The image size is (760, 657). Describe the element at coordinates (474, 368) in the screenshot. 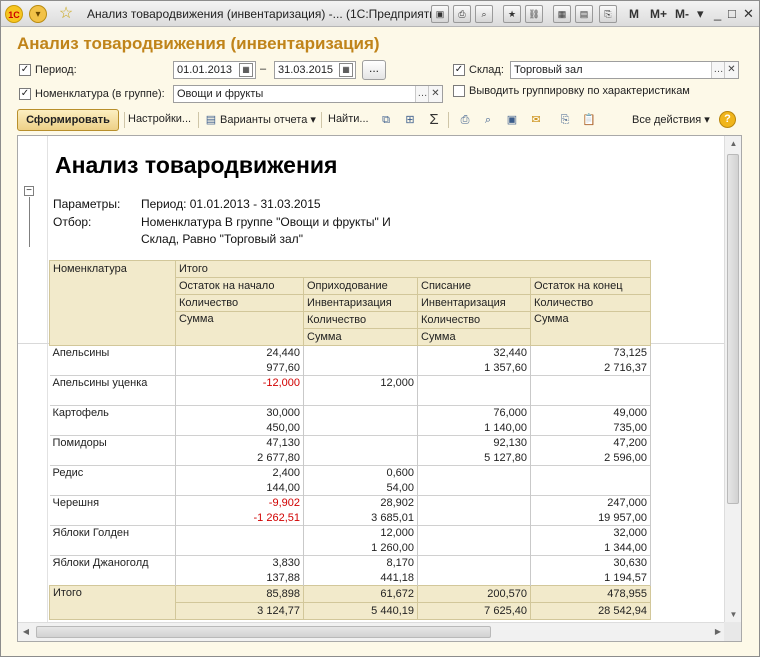

I see `sum-cell: 1 357,60` at that location.